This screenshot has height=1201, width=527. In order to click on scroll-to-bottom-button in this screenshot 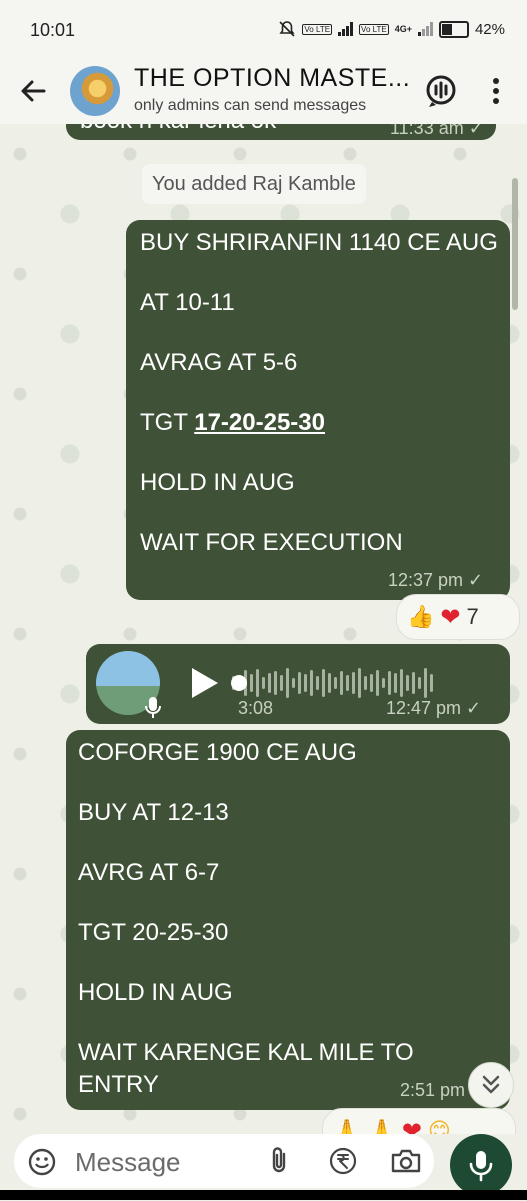, I will do `click(491, 1085)`.